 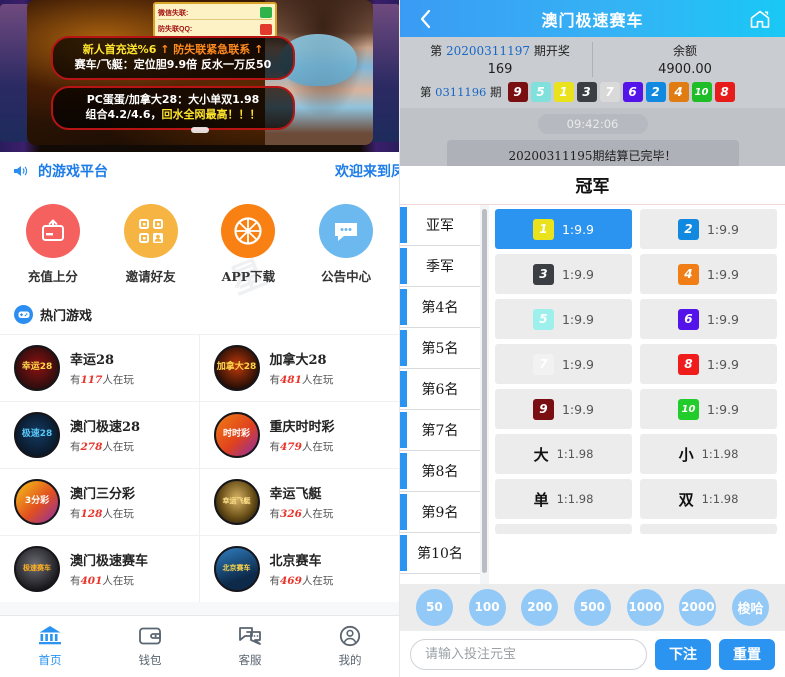 I want to click on game-thumbnail: 时时彩, so click(x=236, y=435).